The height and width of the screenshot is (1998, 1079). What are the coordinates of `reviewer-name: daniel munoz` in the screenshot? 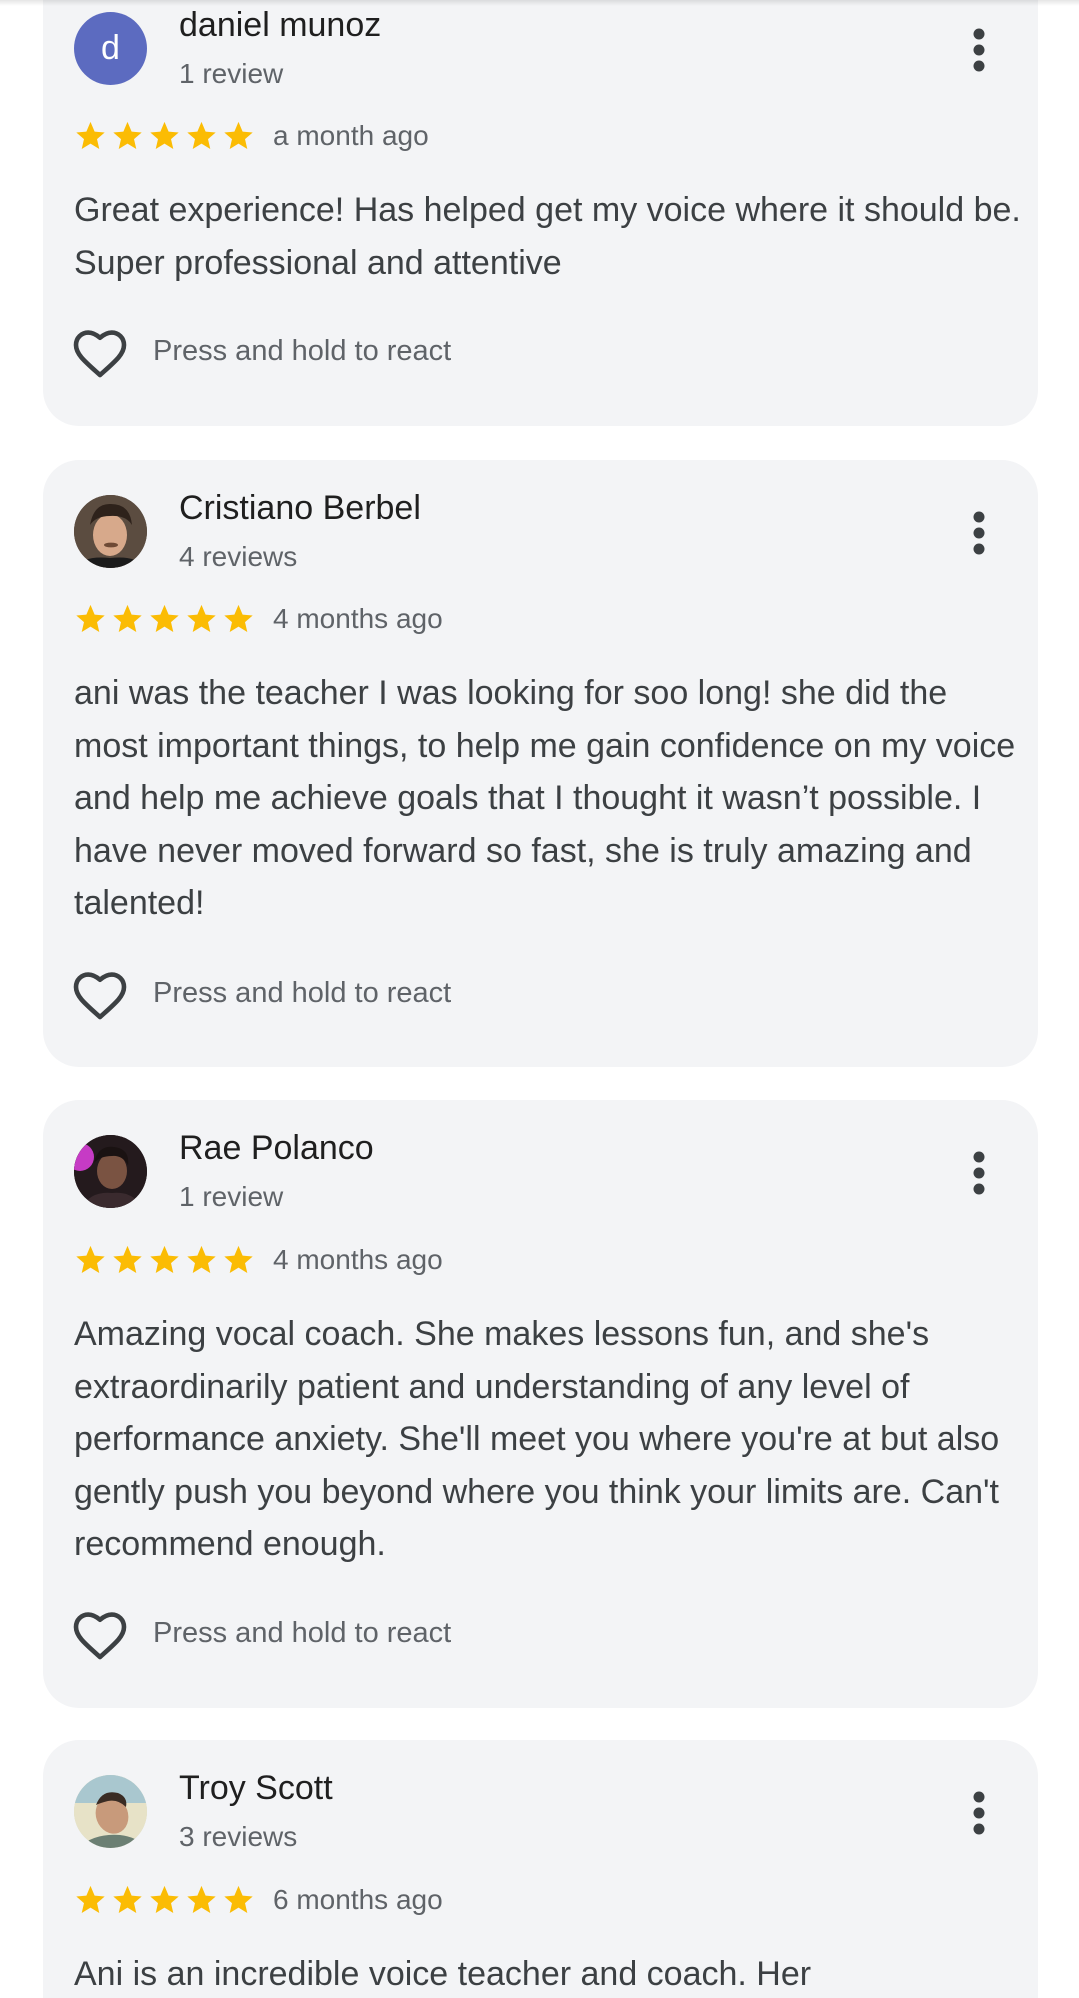 It's located at (280, 25).